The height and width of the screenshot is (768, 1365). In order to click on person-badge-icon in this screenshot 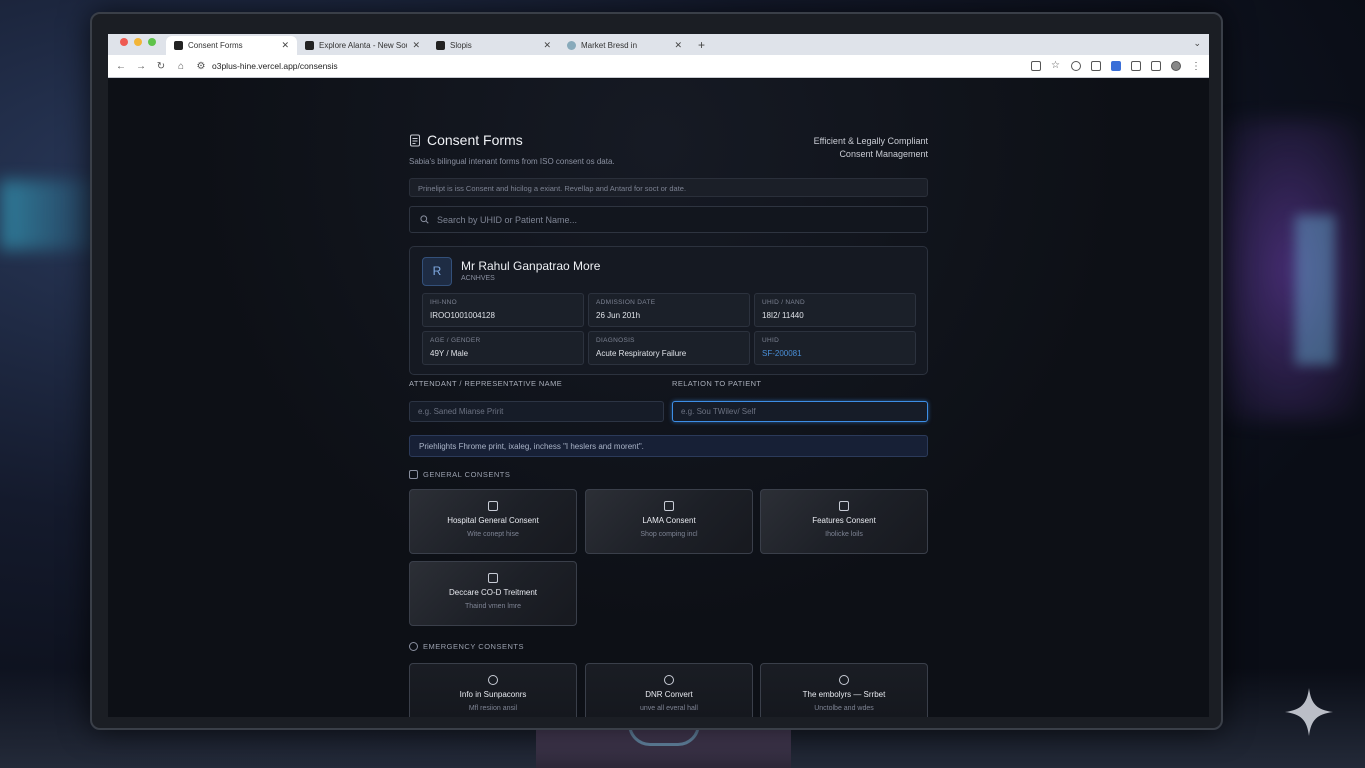, I will do `click(844, 680)`.